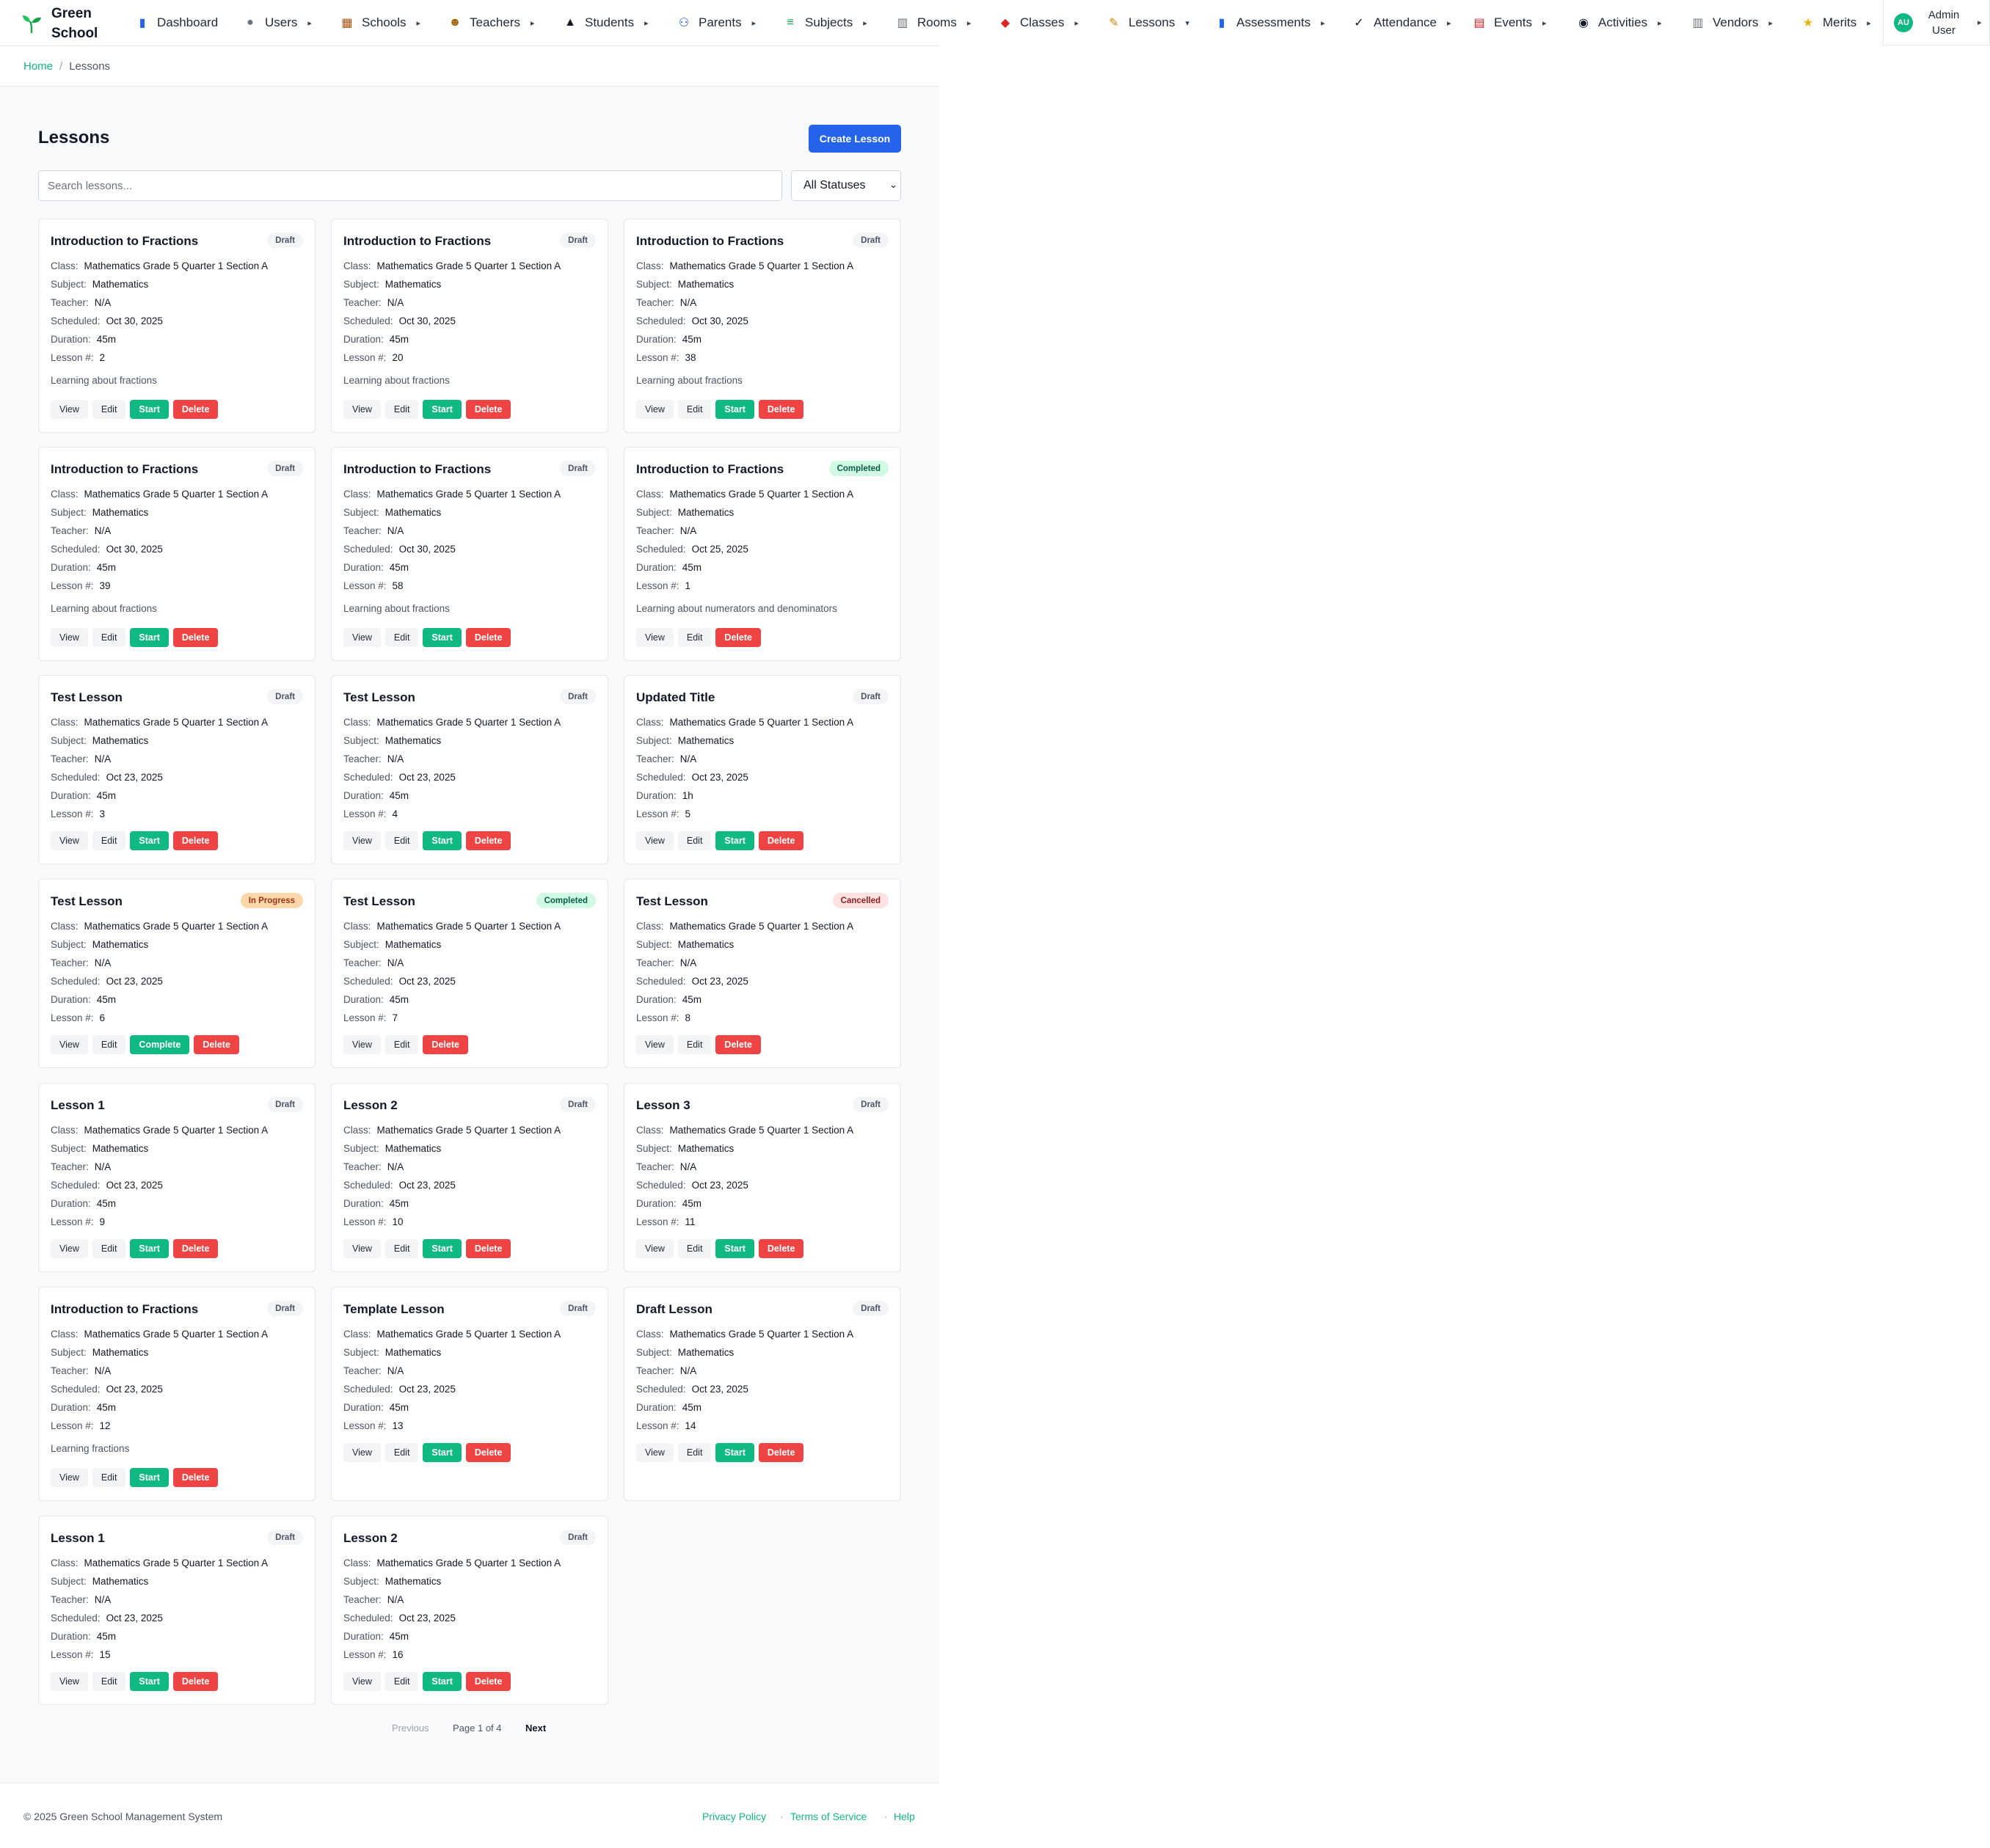 Image resolution: width=1990 pixels, height=1848 pixels. I want to click on nav-item-vendors: ▥ Vendors ▸, so click(1731, 22).